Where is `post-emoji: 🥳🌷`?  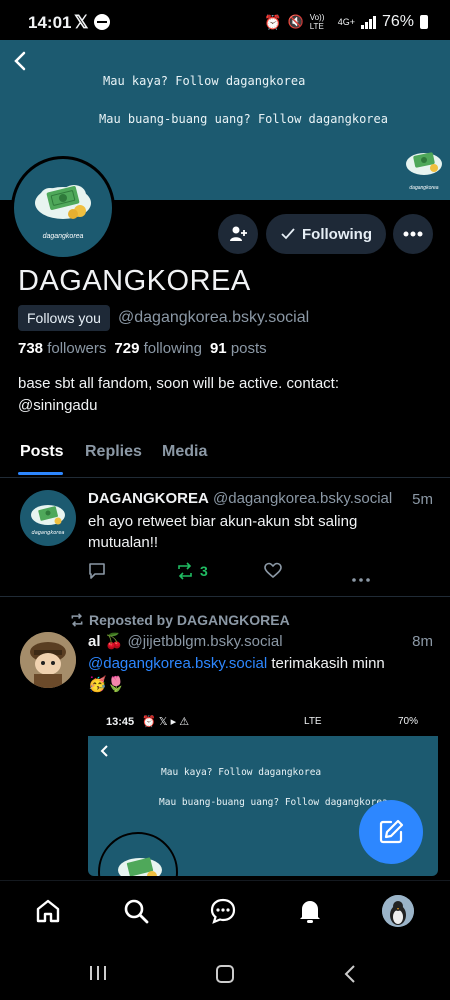
post-emoji: 🥳🌷 is located at coordinates (107, 684).